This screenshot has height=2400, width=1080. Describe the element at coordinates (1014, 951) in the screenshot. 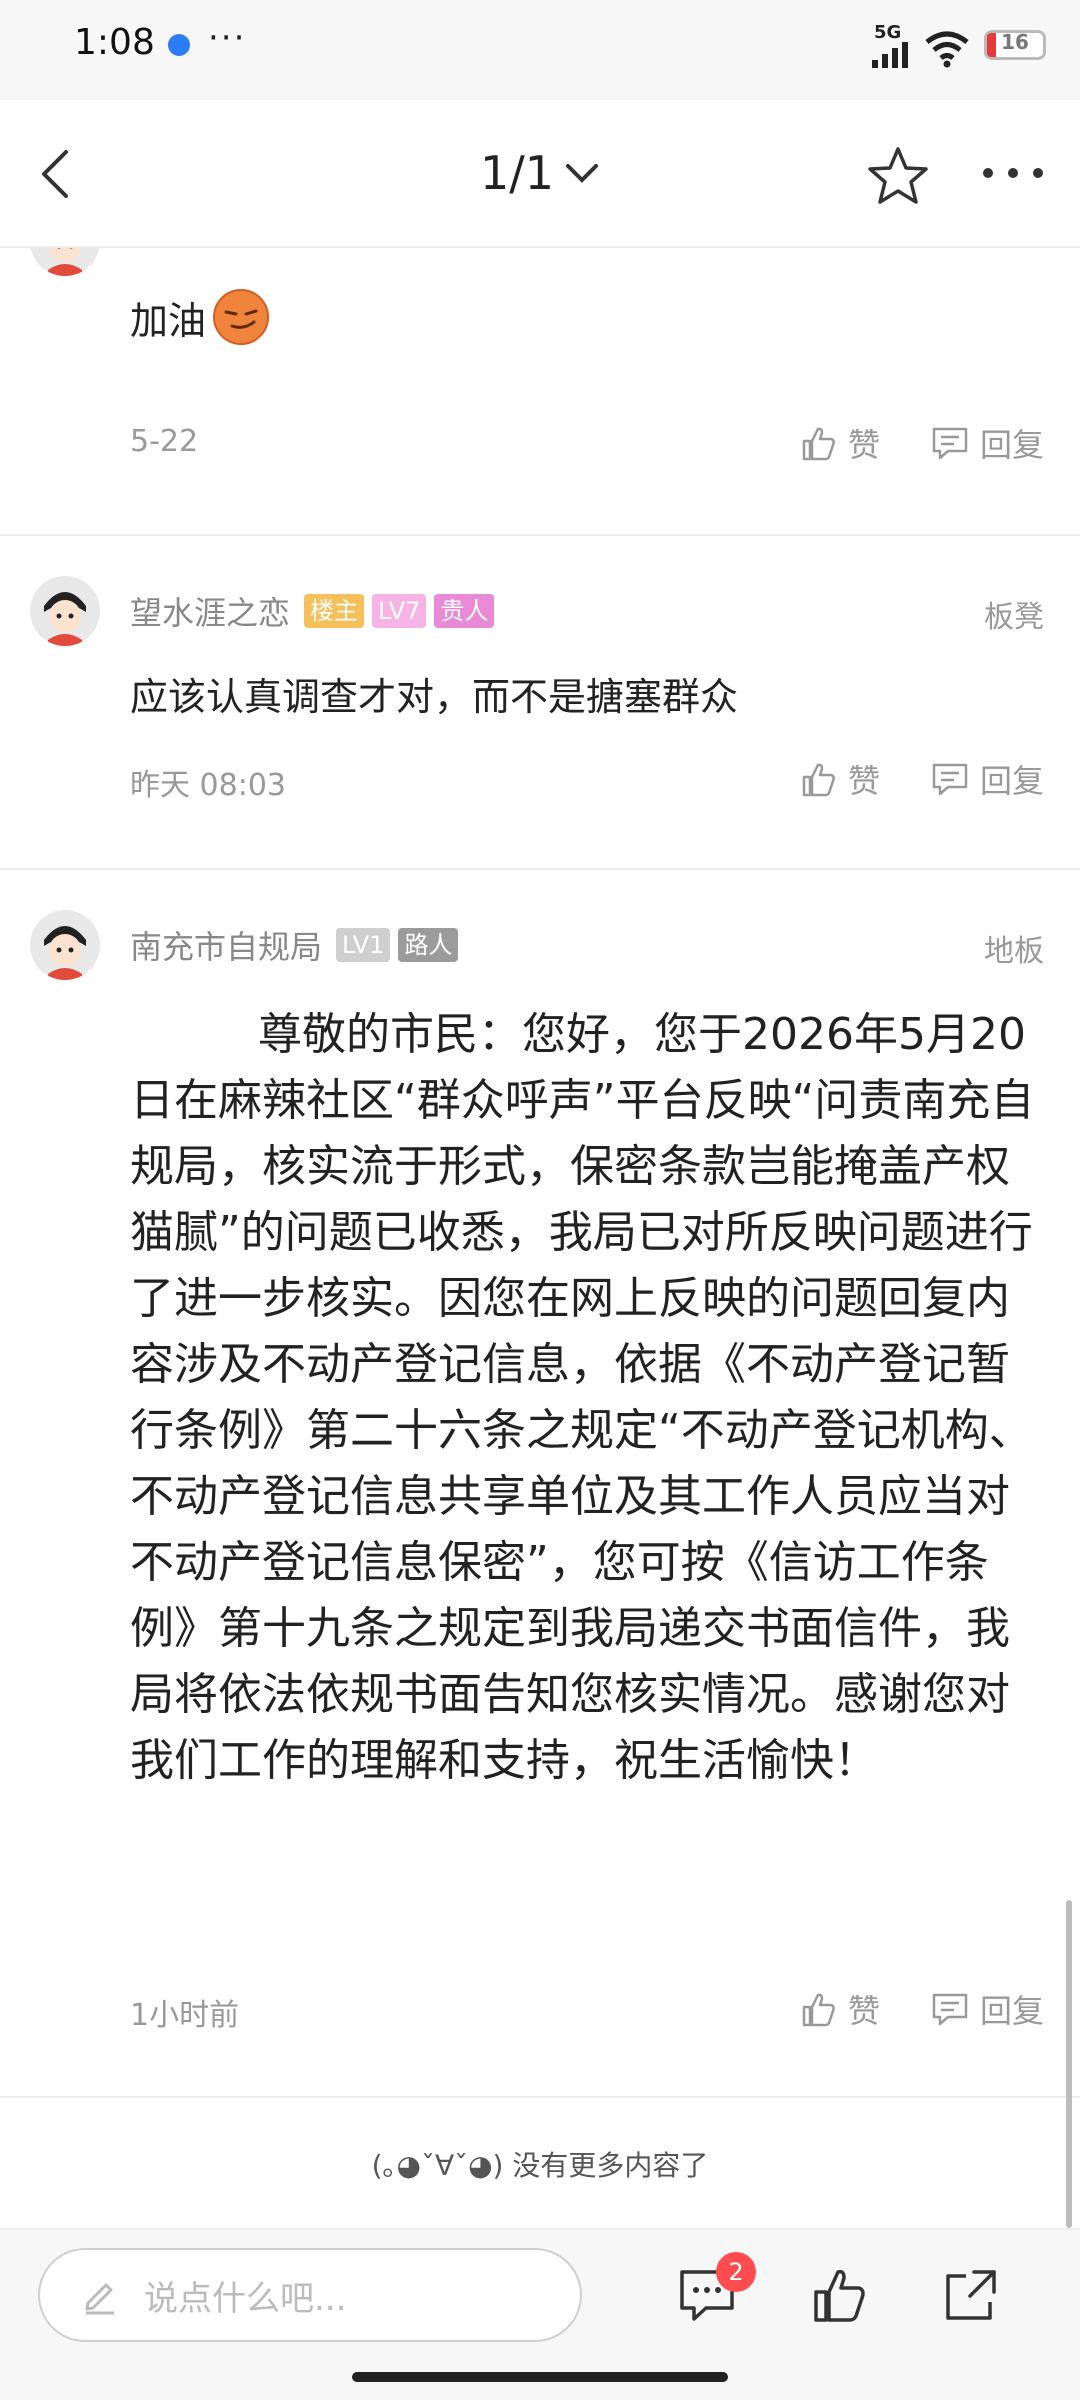

I see `floor-label: 地板` at that location.